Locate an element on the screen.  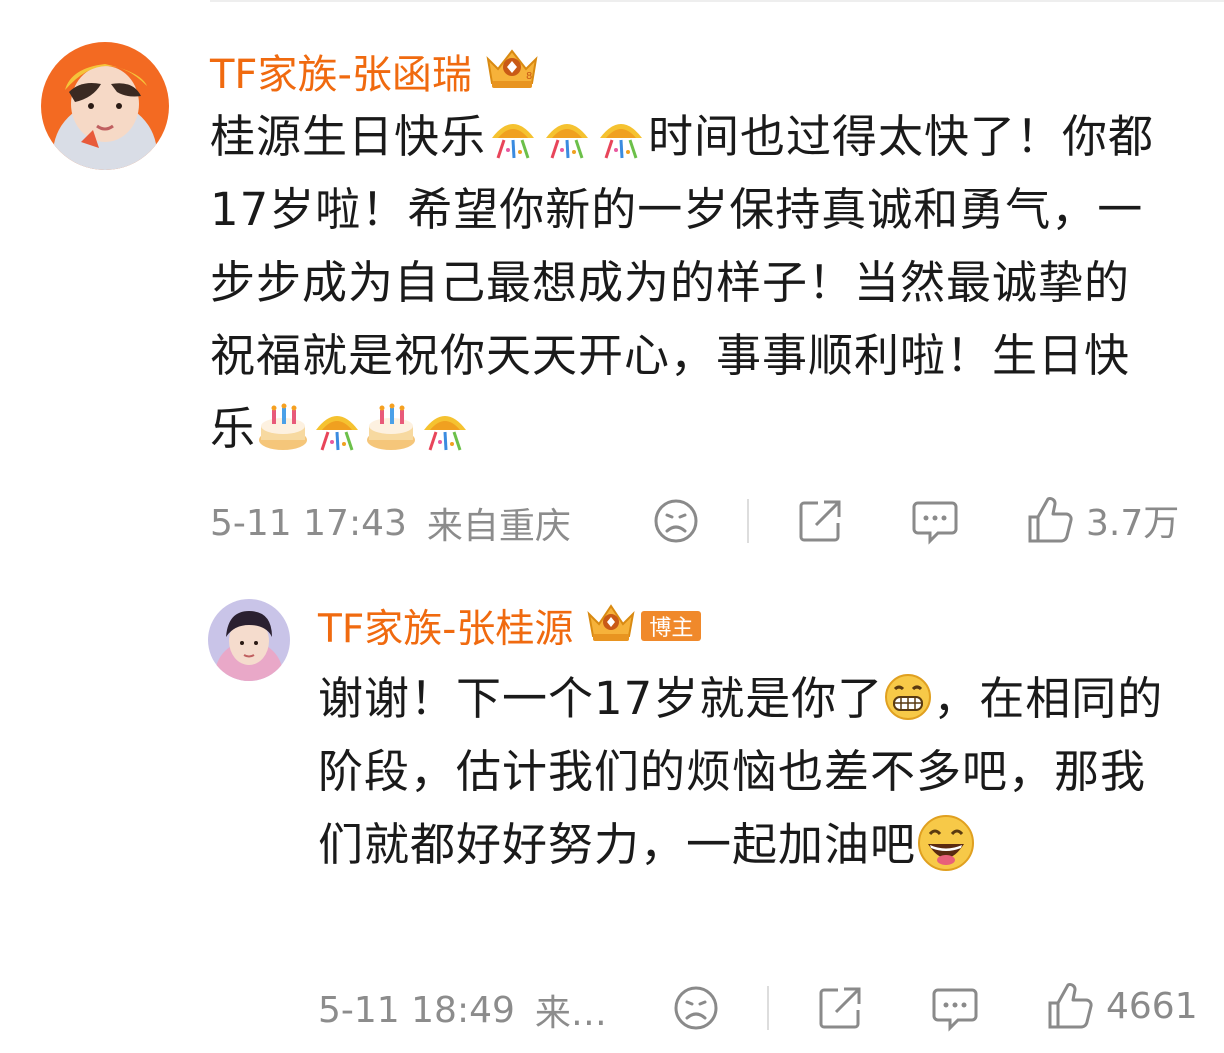
comment-text-part: 谢谢！下一个17岁就是你了 is located at coordinates (601, 698).